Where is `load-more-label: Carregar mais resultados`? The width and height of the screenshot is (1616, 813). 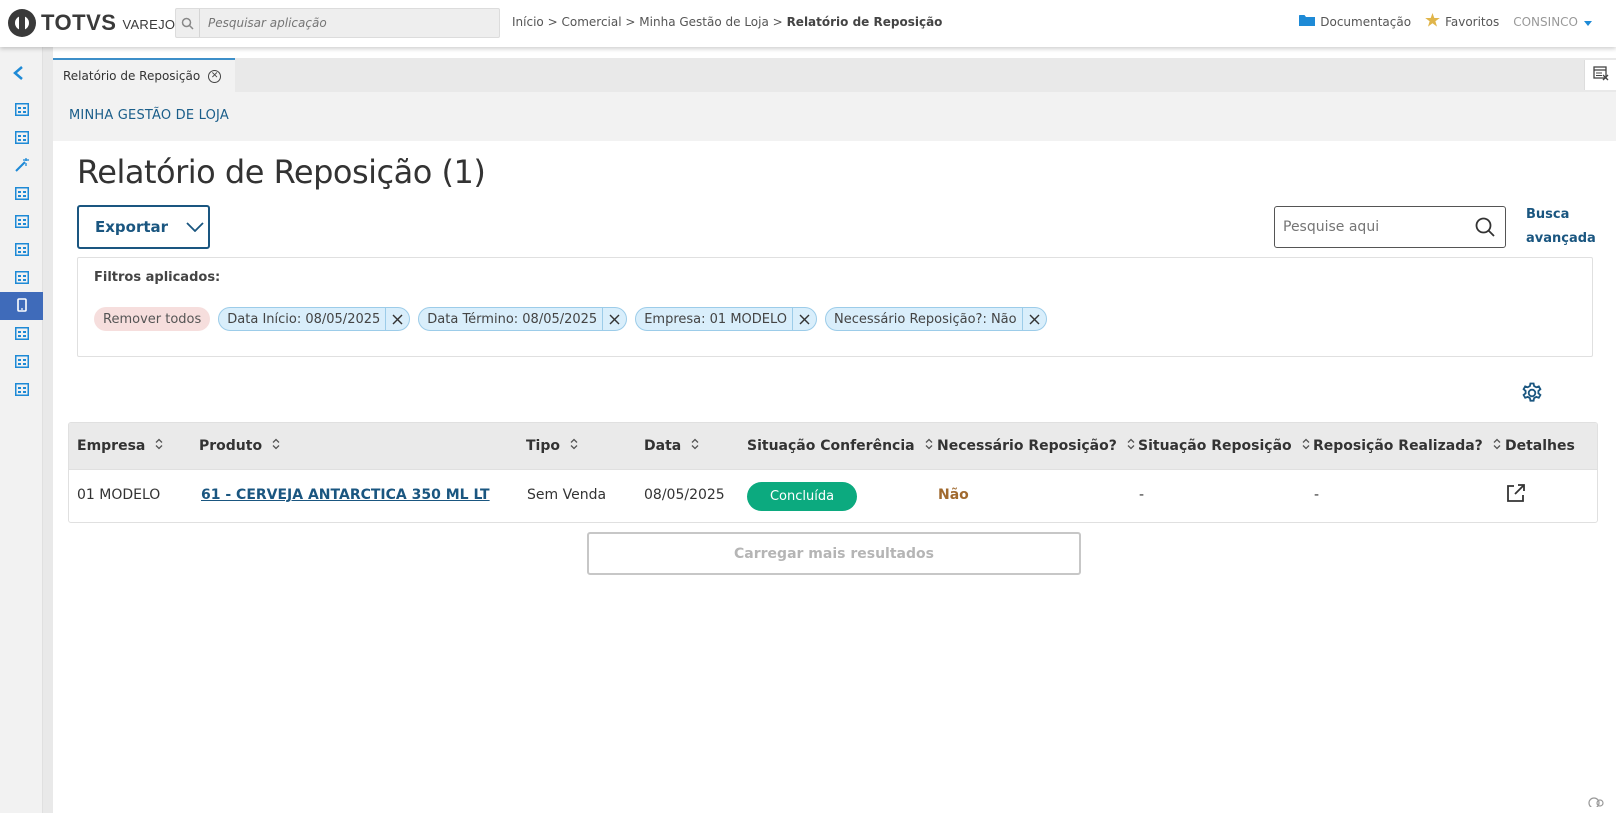 load-more-label: Carregar mais resultados is located at coordinates (834, 553).